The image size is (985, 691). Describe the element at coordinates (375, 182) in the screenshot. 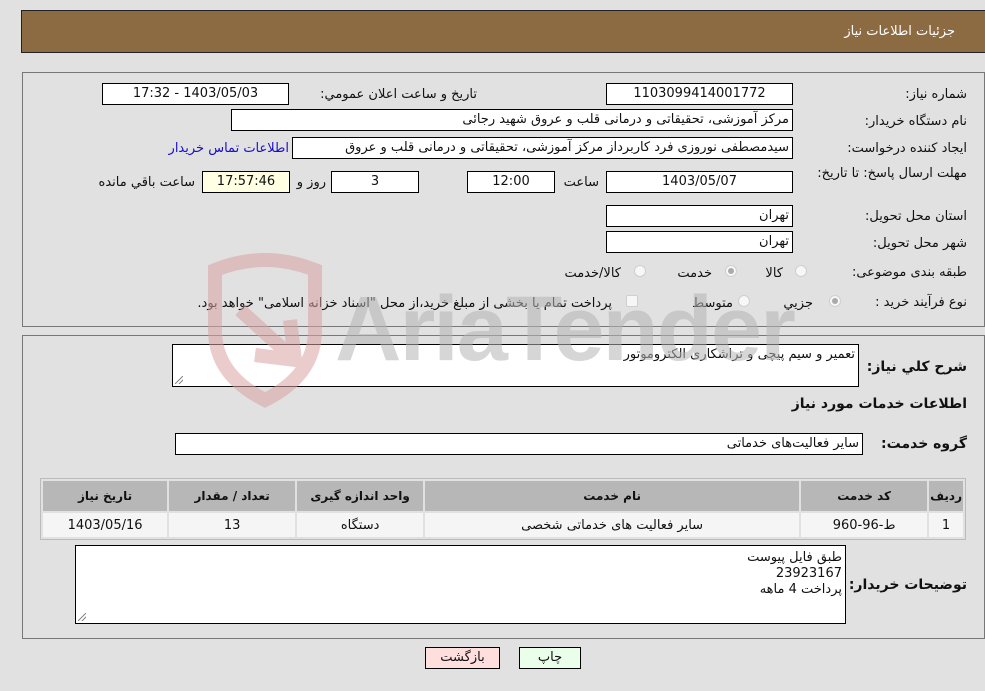

I see `days-field: 3` at that location.